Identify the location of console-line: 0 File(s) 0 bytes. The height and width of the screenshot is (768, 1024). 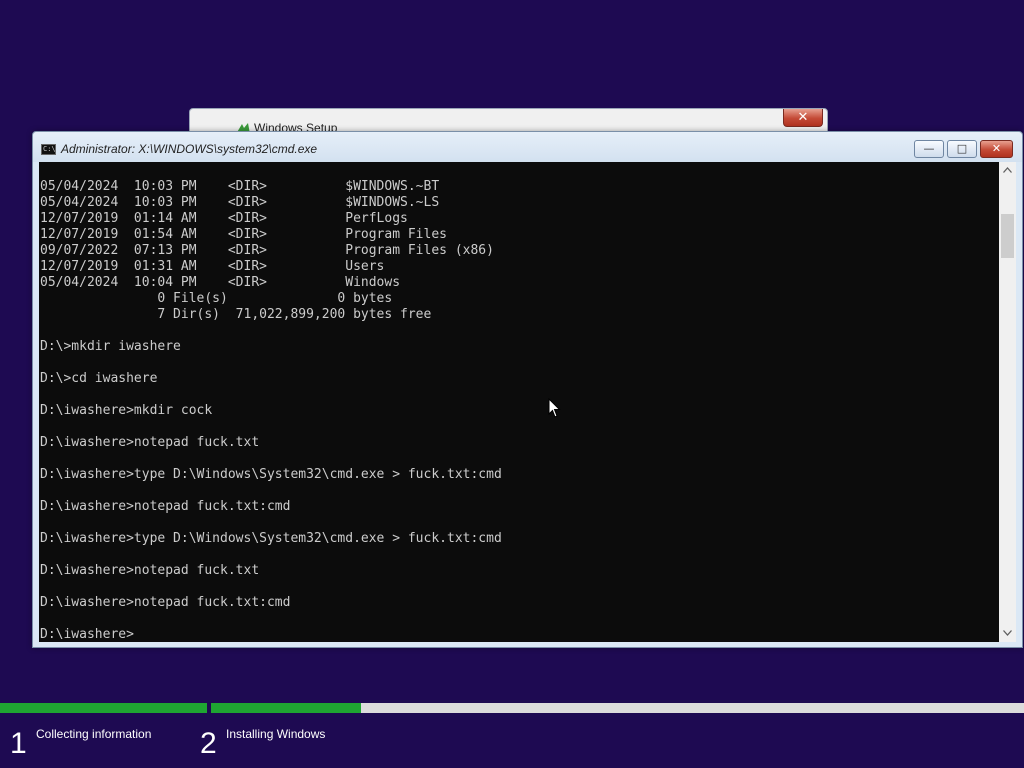
(216, 298).